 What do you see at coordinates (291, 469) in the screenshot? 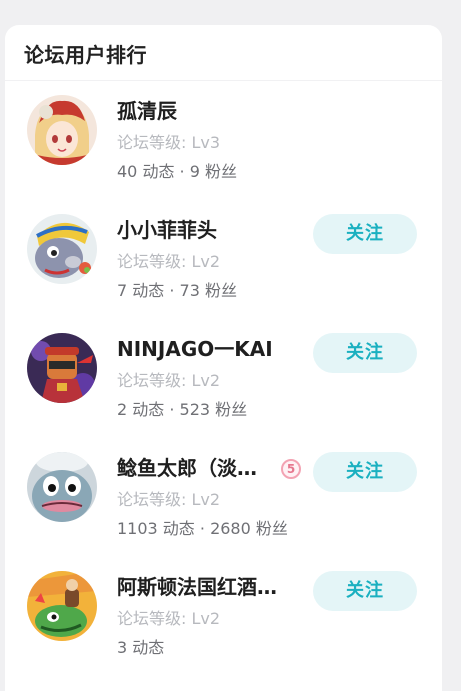
I see `level-badge-icon: 5` at bounding box center [291, 469].